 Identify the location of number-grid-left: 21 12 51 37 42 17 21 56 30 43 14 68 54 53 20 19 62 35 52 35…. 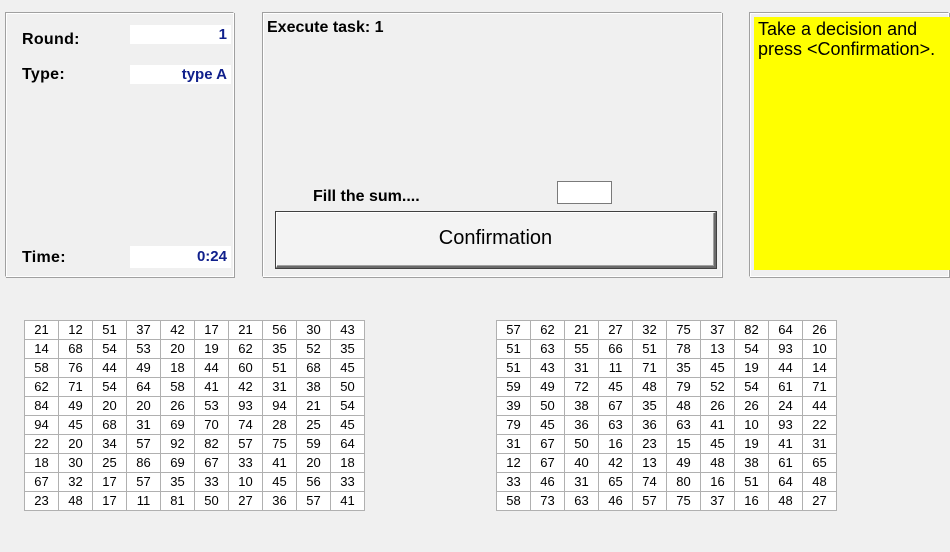
(194, 415).